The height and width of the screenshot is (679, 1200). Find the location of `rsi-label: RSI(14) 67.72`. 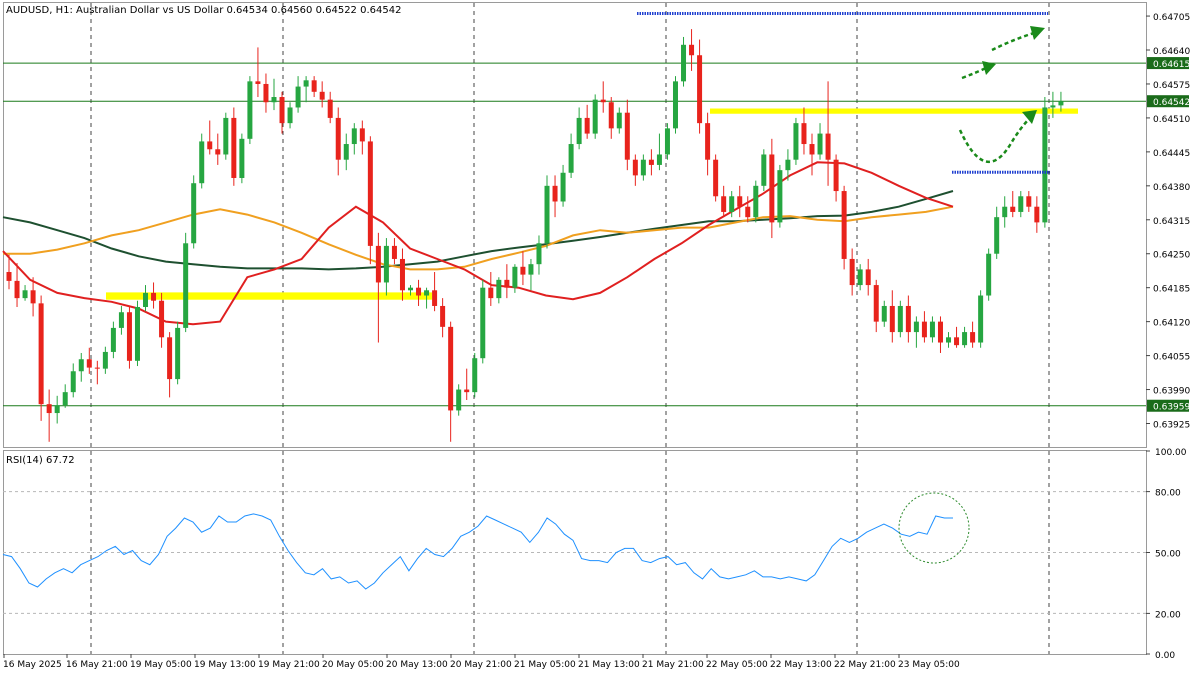

rsi-label: RSI(14) 67.72 is located at coordinates (40, 460).